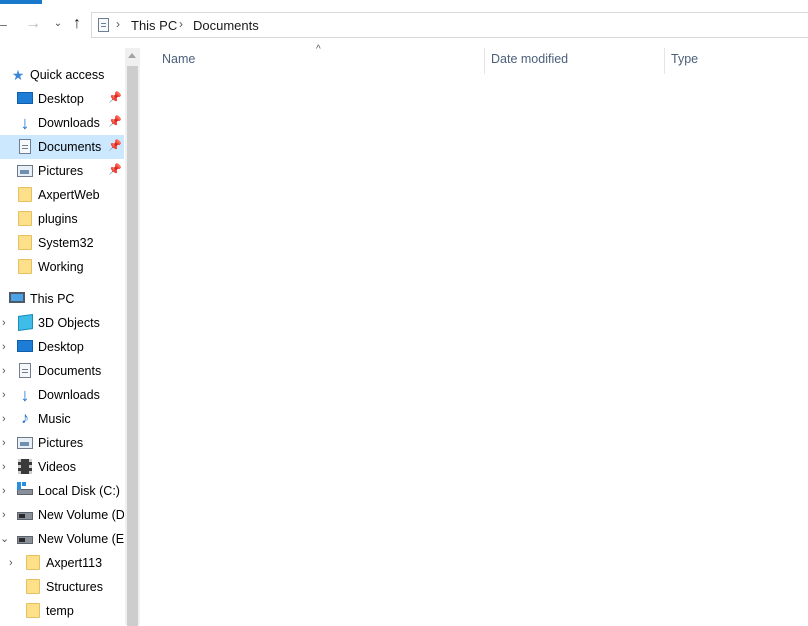 This screenshot has height=626, width=808. I want to click on arrow-left-icon: ←, so click(5, 23).